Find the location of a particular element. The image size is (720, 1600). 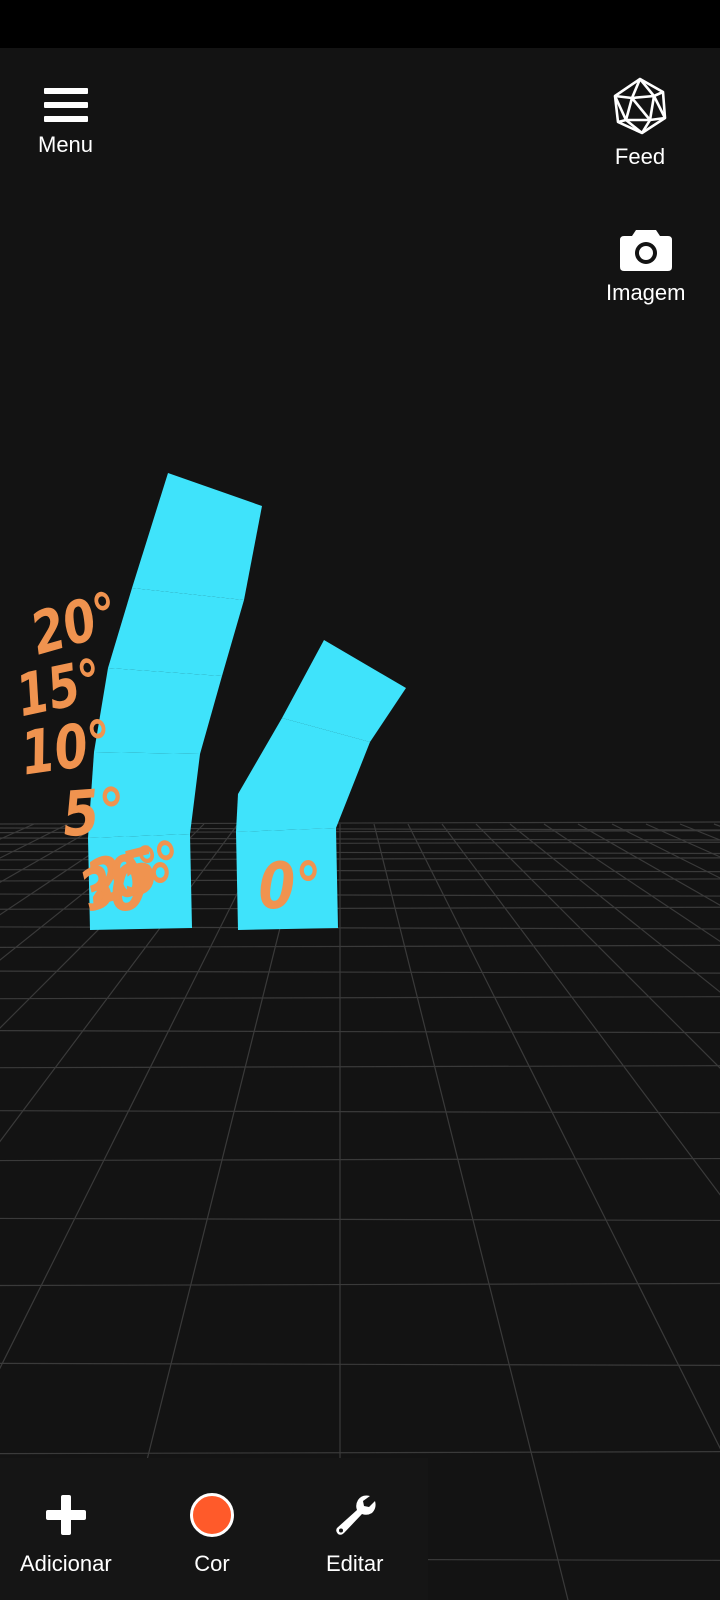

segment-label-left-4: 20° is located at coordinates (75, 624).